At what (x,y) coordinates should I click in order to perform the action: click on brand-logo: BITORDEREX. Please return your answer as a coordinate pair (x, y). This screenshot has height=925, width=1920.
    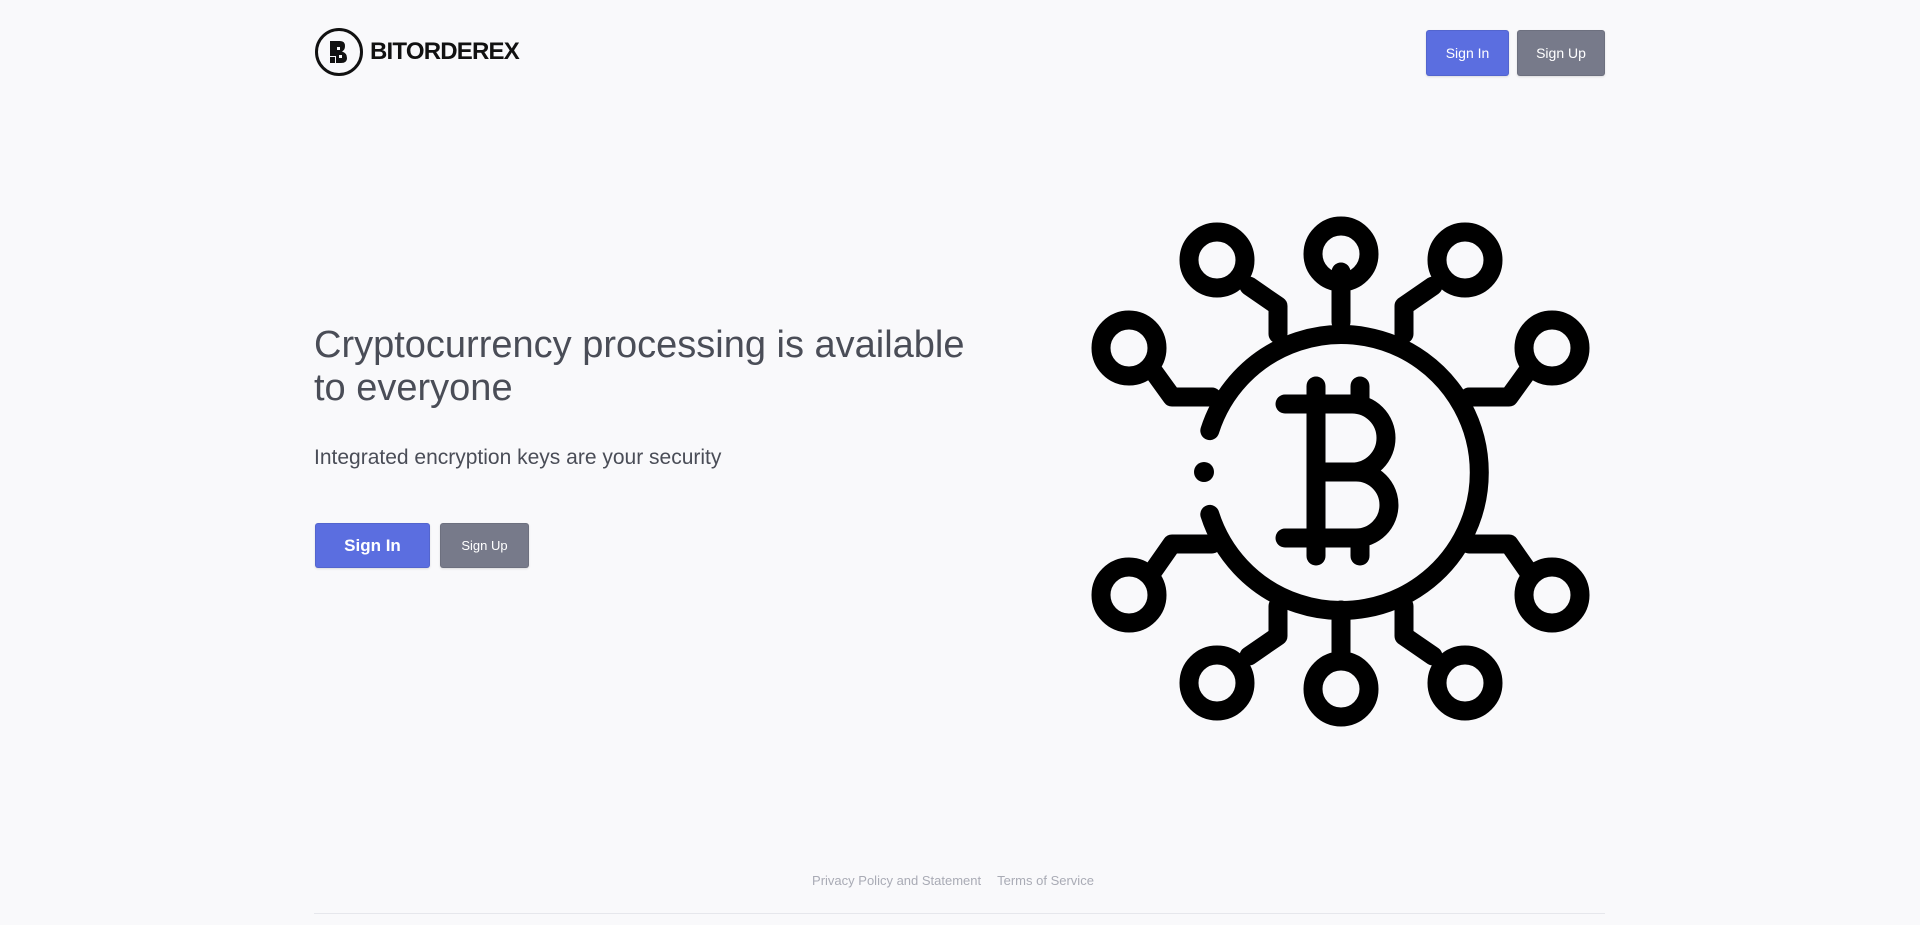
    Looking at the image, I should click on (417, 52).